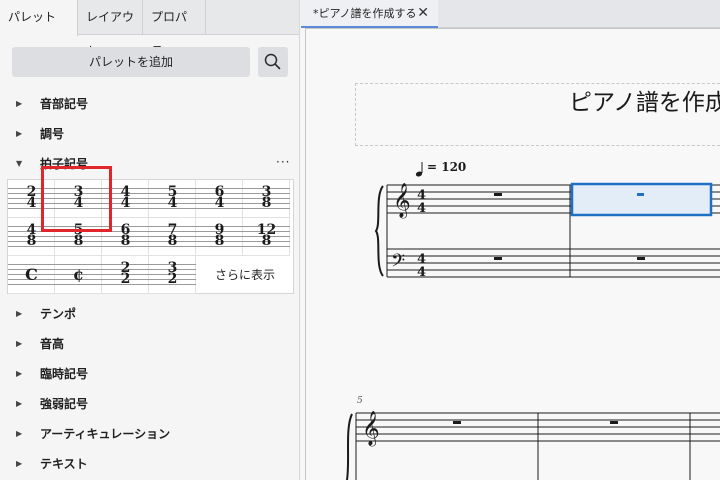  I want to click on measure-number: 5, so click(360, 401).